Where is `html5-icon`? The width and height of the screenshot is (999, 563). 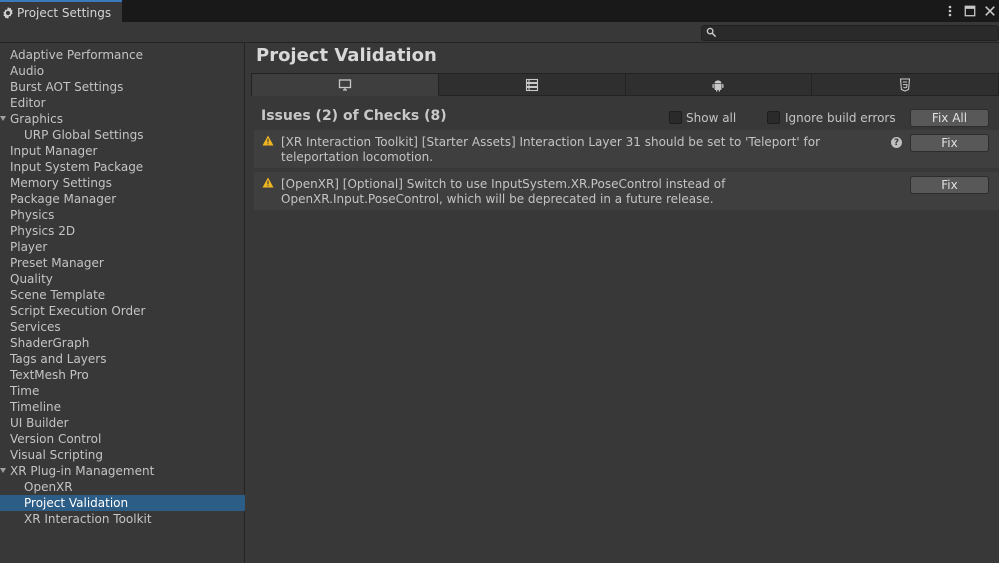
html5-icon is located at coordinates (905, 84).